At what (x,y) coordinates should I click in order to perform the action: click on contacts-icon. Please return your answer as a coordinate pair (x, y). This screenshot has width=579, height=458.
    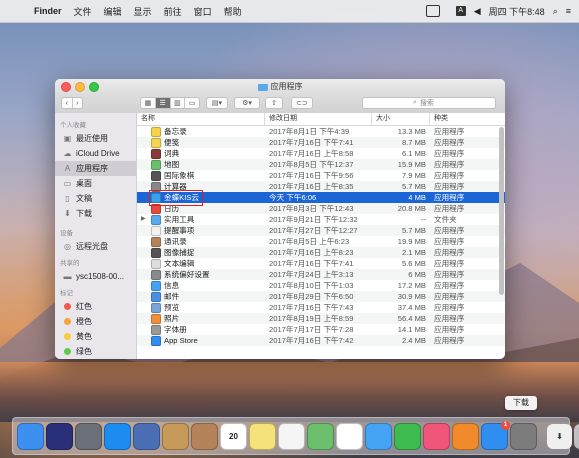
    Looking at the image, I should click on (204, 436).